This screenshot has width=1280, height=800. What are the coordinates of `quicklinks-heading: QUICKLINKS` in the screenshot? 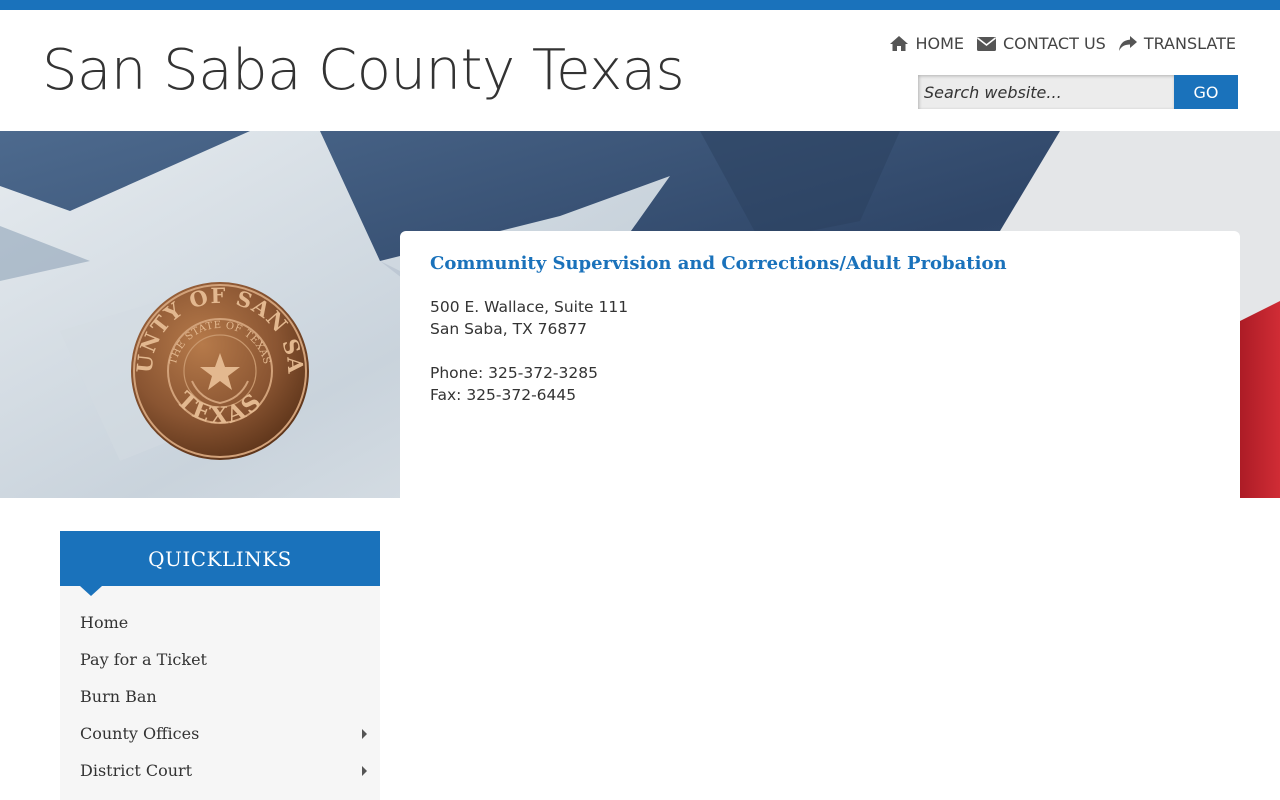 It's located at (220, 558).